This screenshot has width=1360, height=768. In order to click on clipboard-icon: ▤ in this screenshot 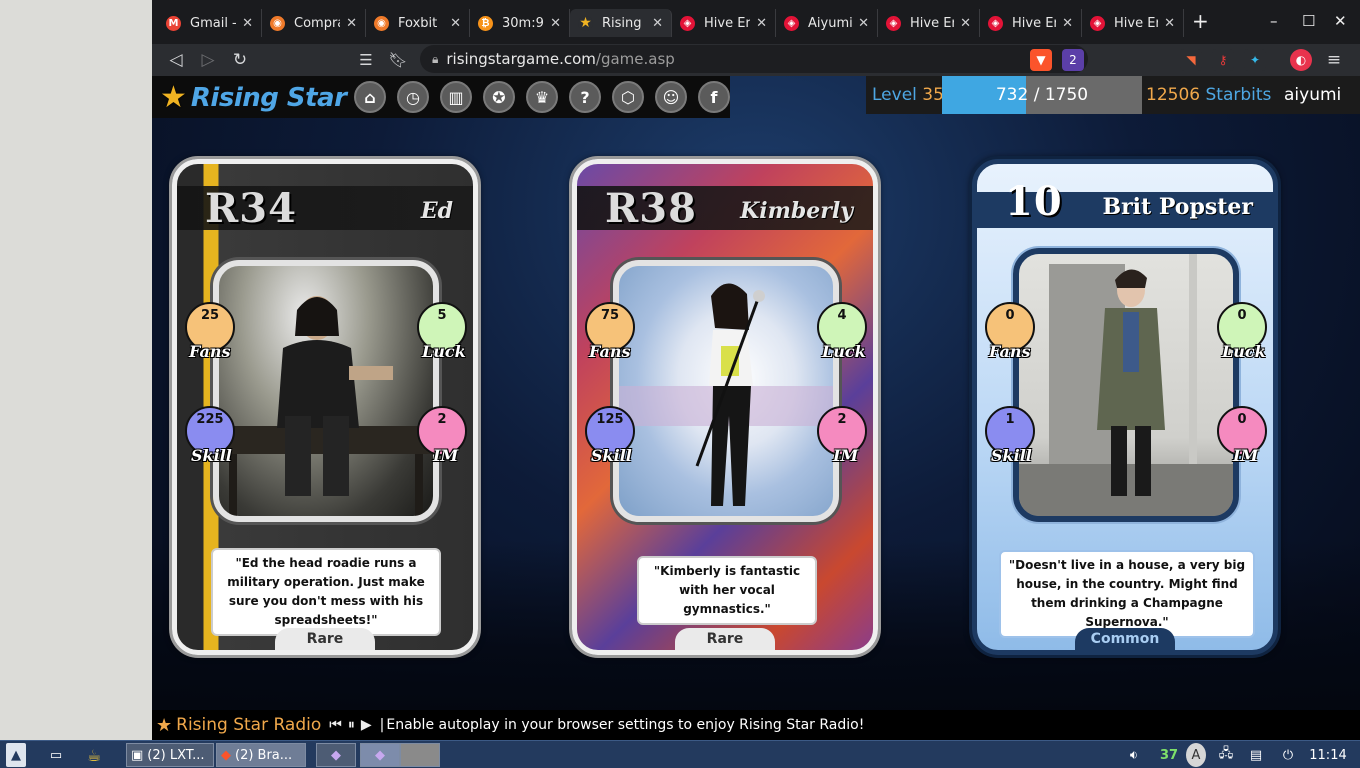, I will do `click(1256, 755)`.